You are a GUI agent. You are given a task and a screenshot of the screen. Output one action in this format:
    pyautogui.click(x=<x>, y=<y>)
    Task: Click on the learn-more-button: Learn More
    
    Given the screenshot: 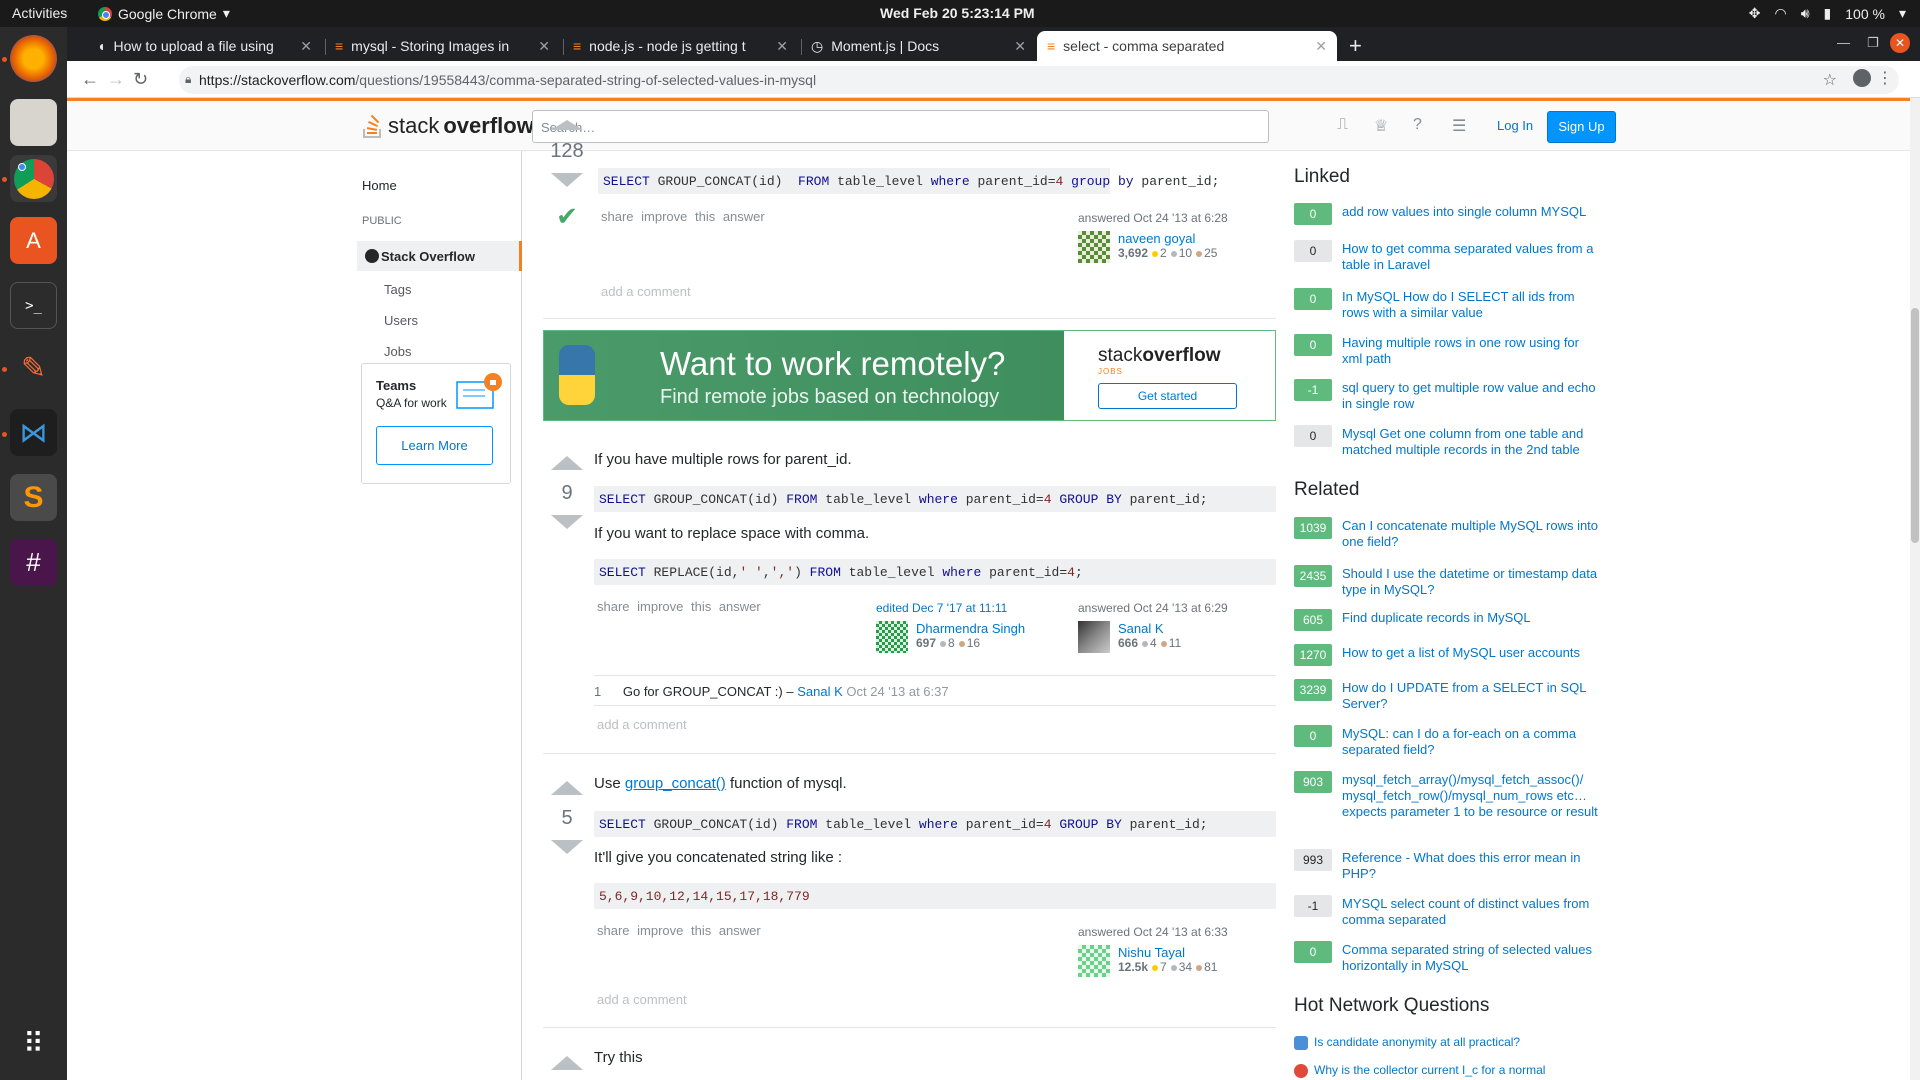 What is the action you would take?
    pyautogui.click(x=434, y=445)
    